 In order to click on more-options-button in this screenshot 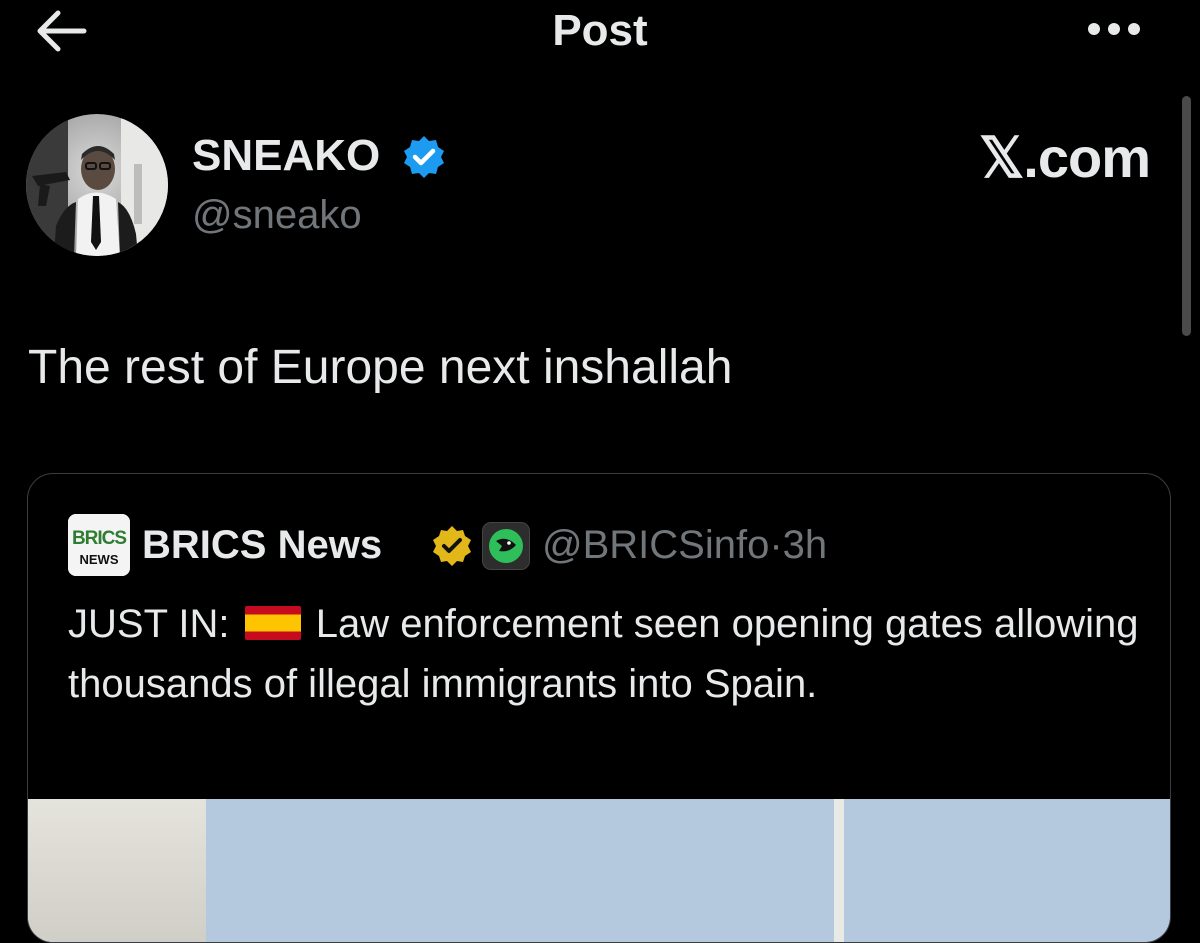, I will do `click(1115, 29)`.